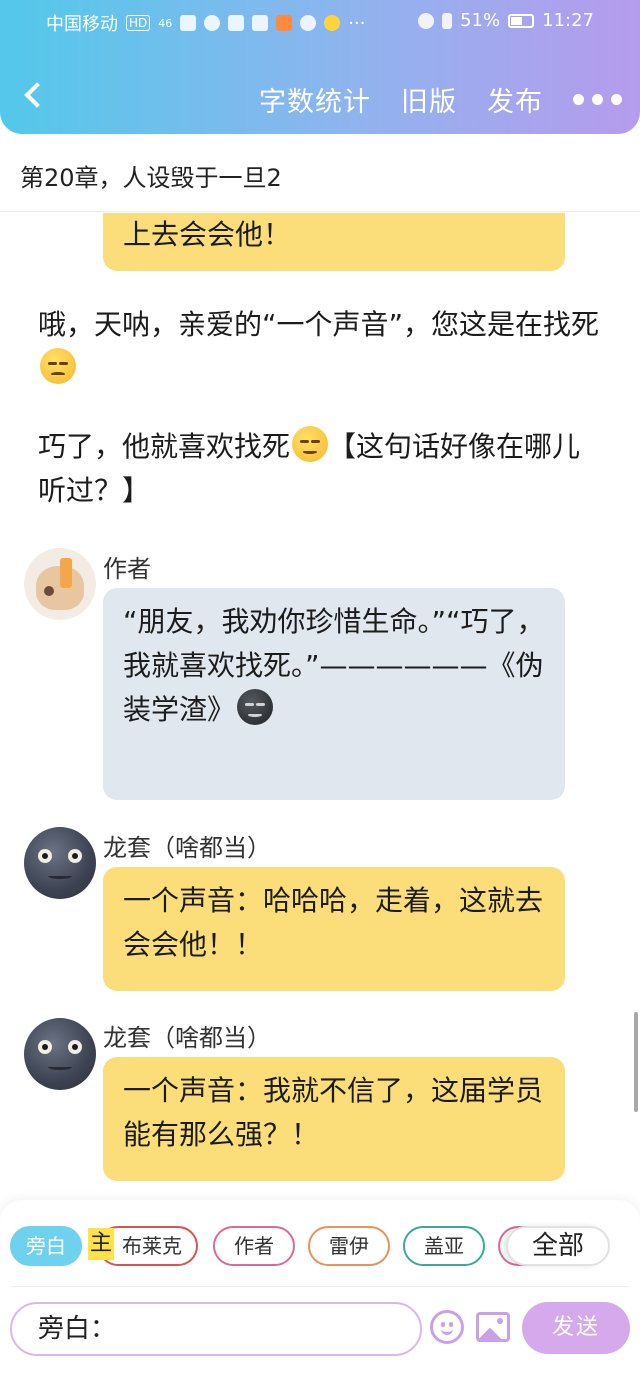 The image size is (640, 1387). I want to click on hourglass-icon, so click(236, 23).